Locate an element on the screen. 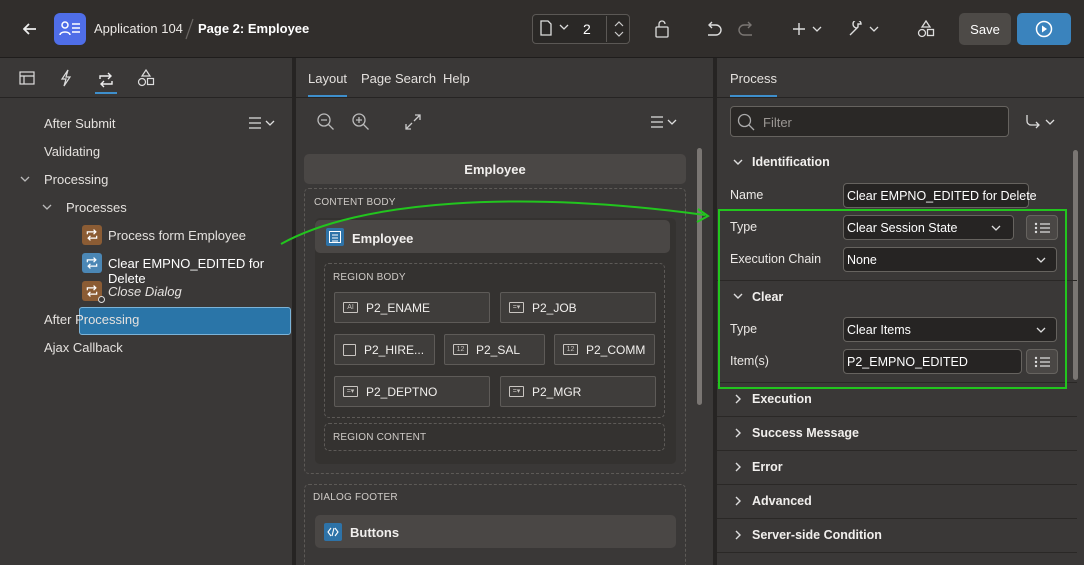 Image resolution: width=1084 pixels, height=565 pixels. page-number-value: 2 is located at coordinates (587, 29).